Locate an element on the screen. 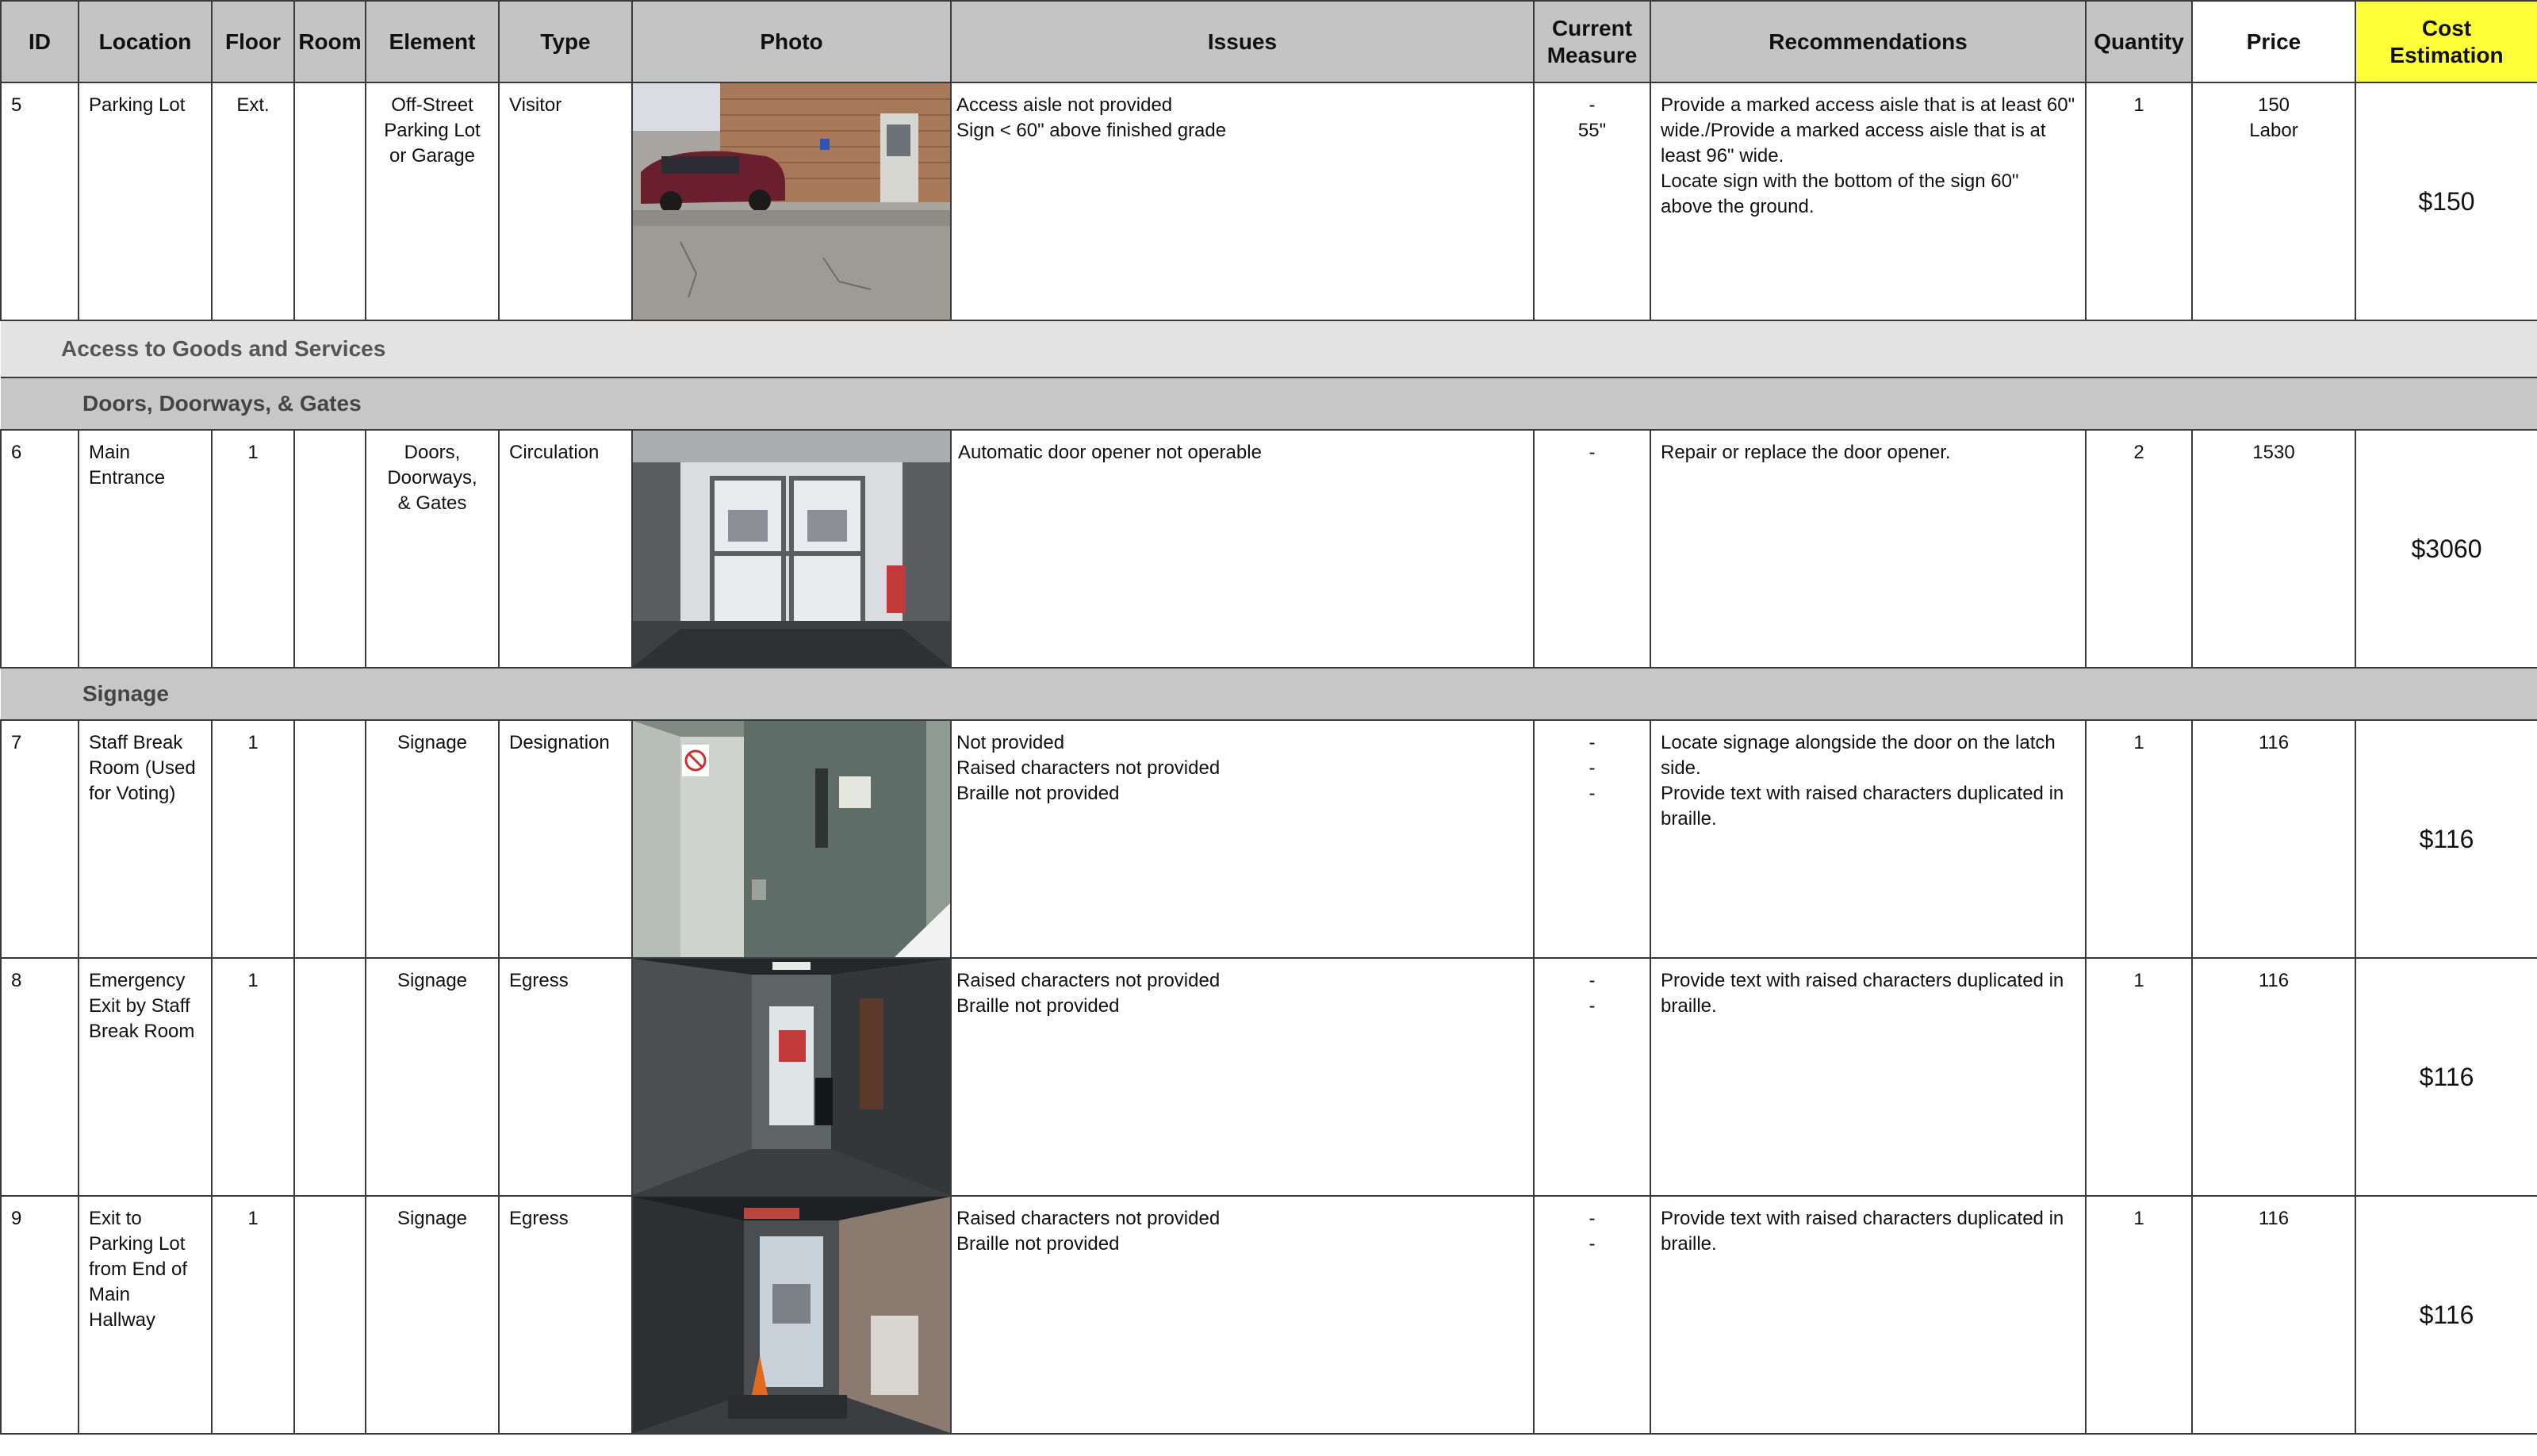  col-header-current-measure: Current Measure is located at coordinates (1592, 41).